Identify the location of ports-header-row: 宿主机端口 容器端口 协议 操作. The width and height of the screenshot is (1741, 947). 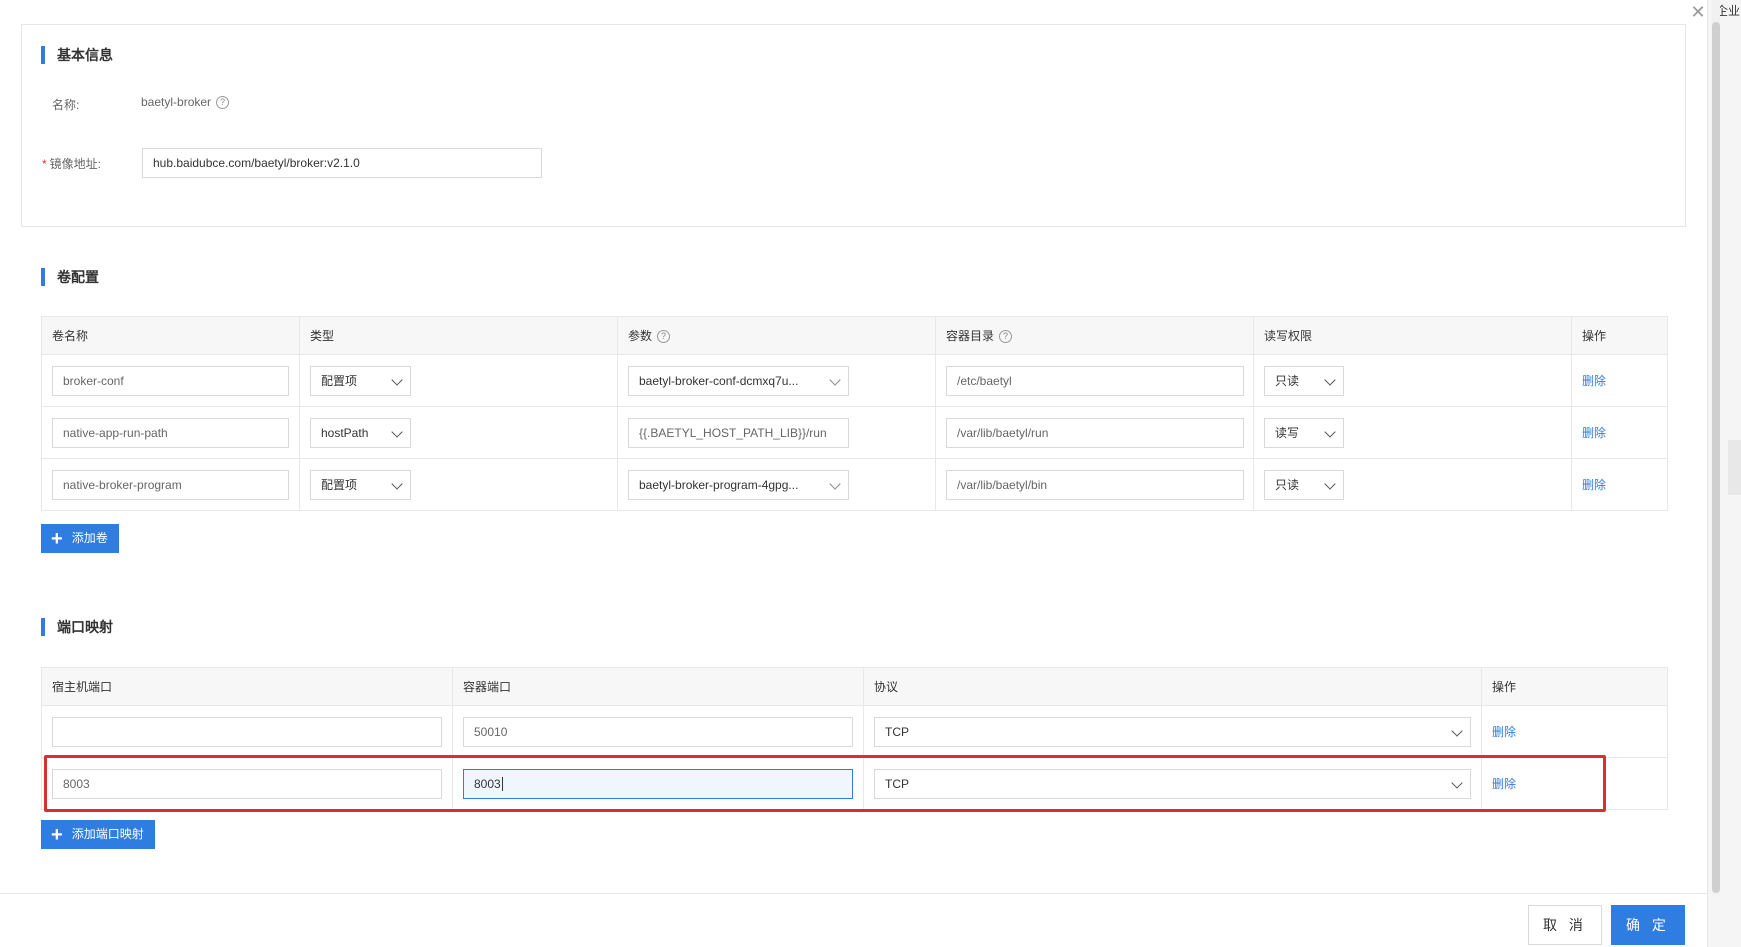
(854, 686).